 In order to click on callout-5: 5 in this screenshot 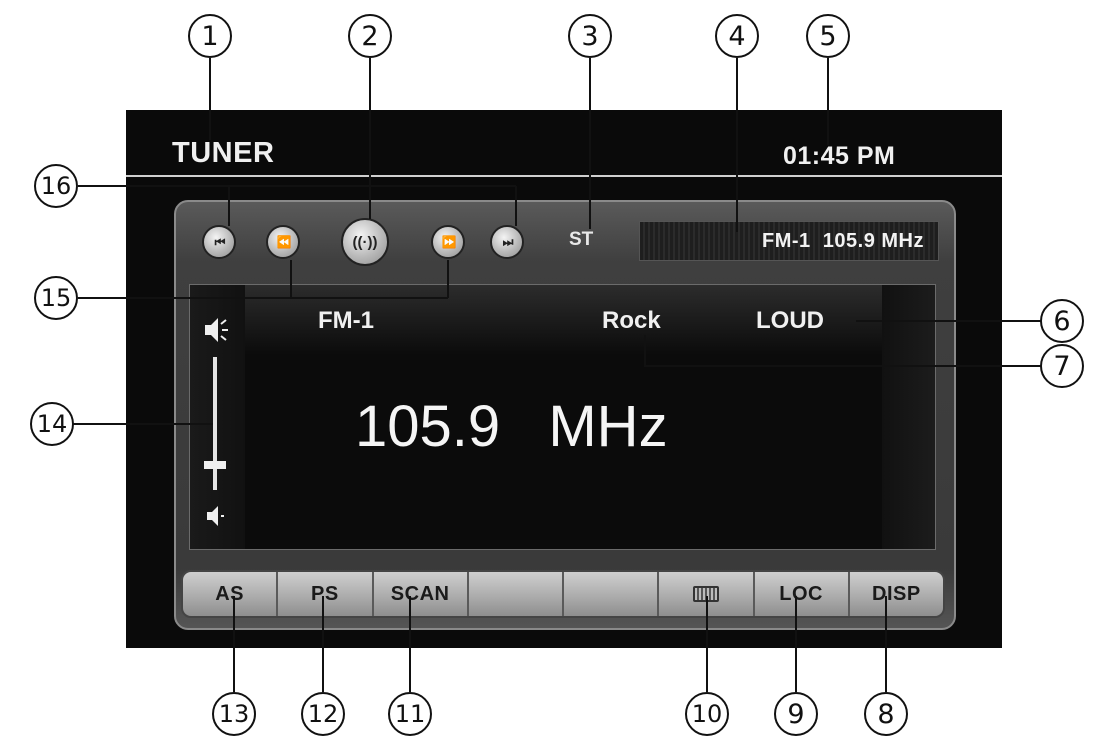, I will do `click(828, 36)`.